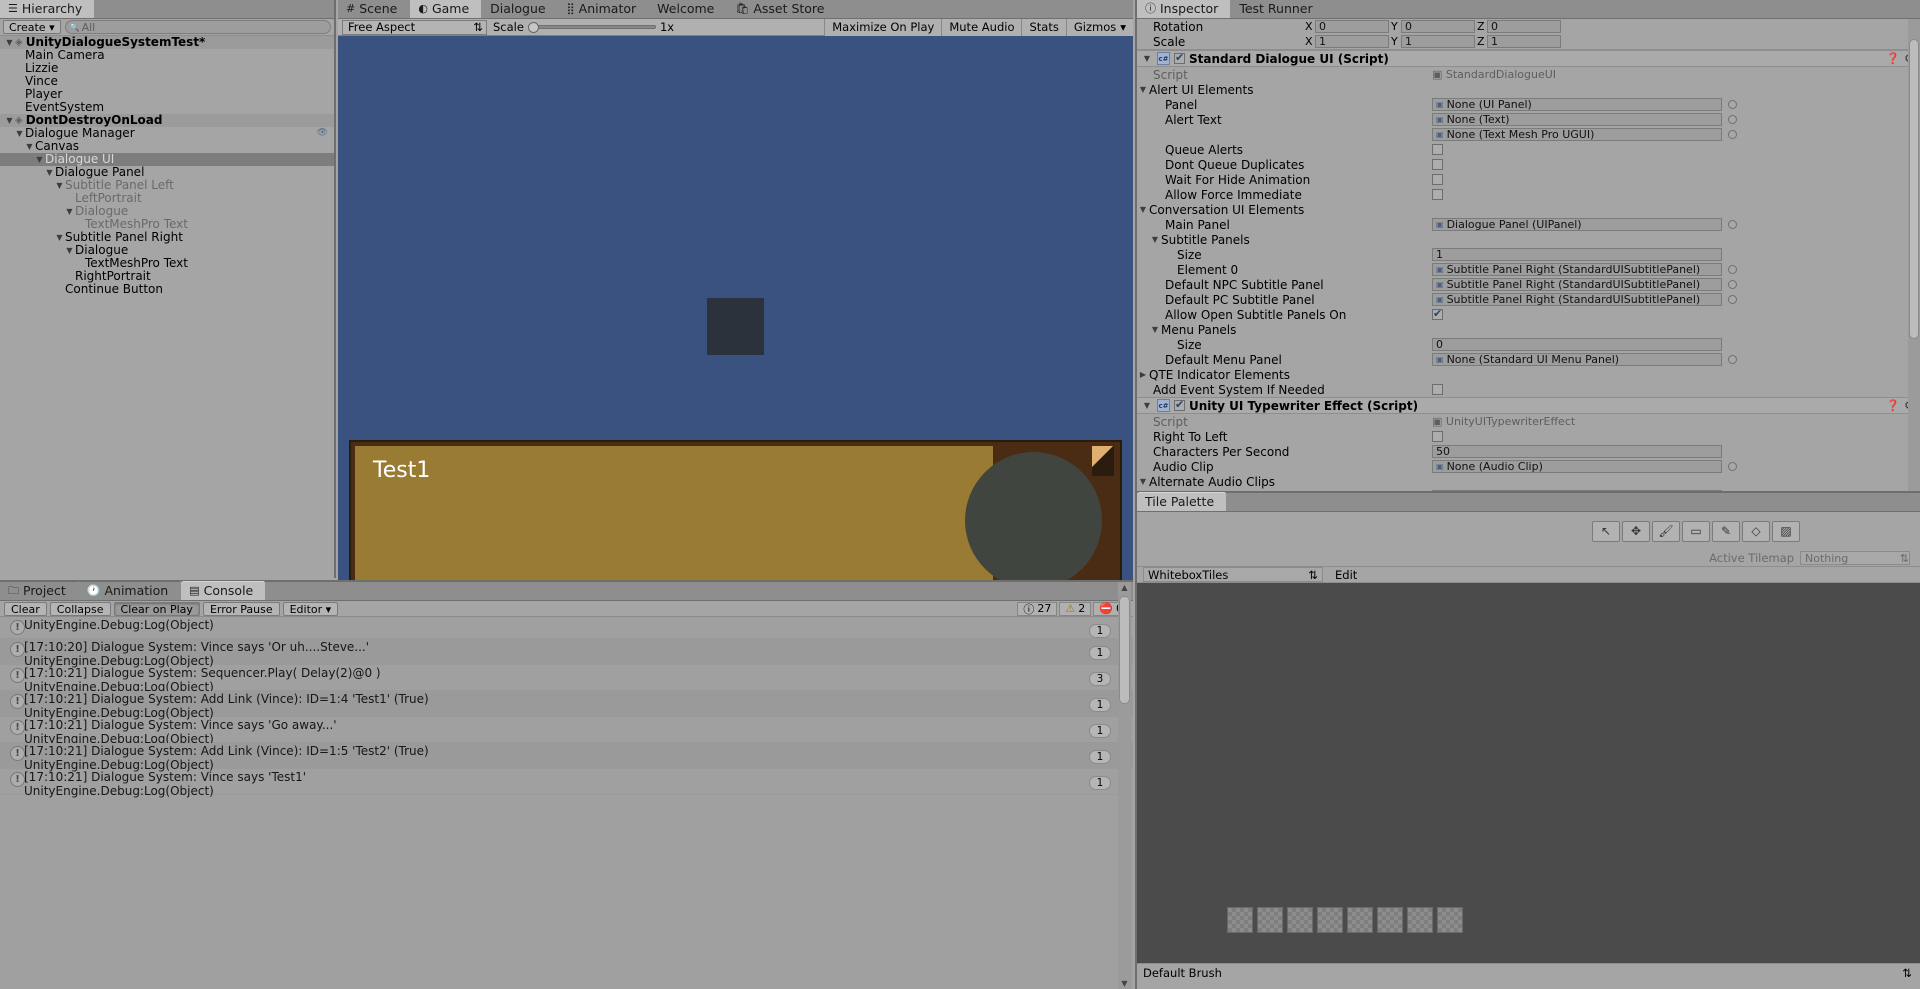 The height and width of the screenshot is (989, 1920). Describe the element at coordinates (883, 27) in the screenshot. I see `game-button-maximize-on-play: Maximize On Play` at that location.